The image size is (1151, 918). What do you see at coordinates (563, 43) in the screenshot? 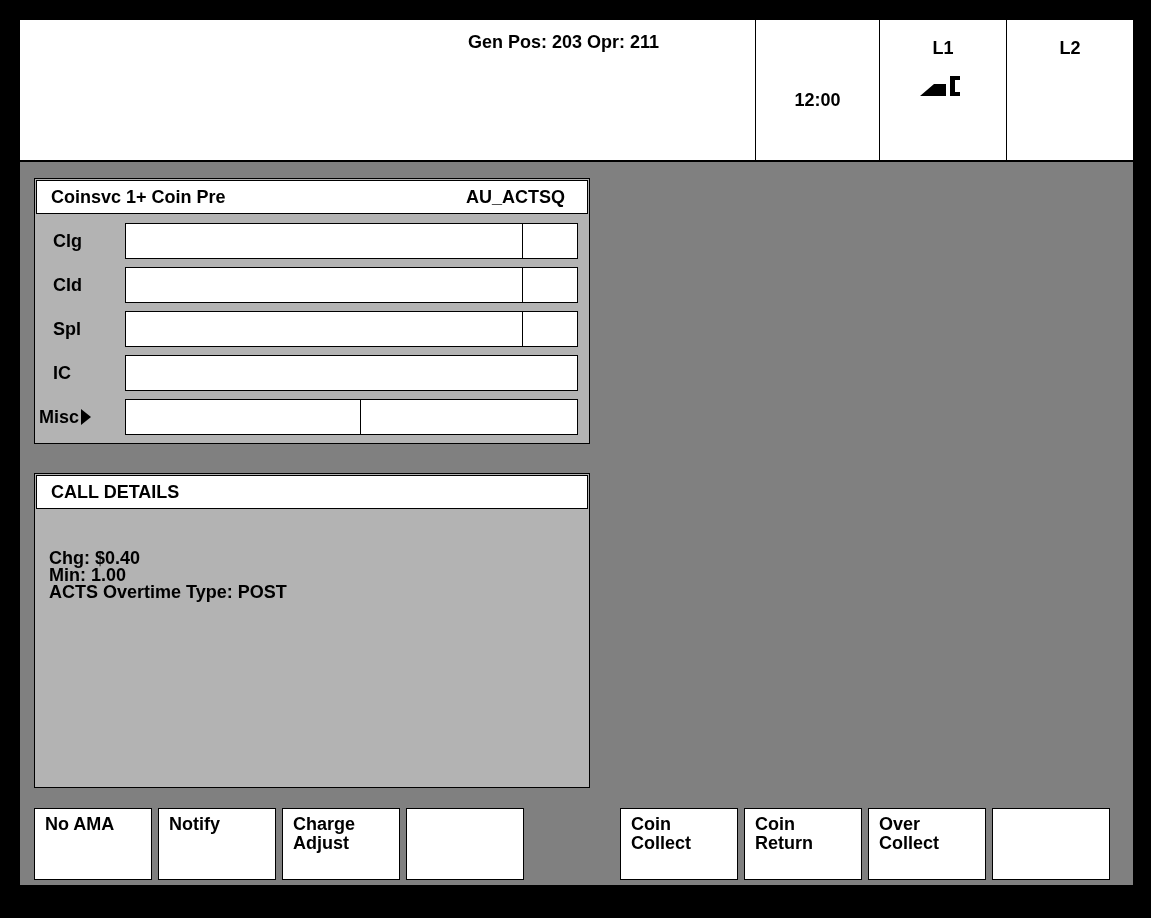
I see `position-title: Gen Pos: 203 Opr: 211` at bounding box center [563, 43].